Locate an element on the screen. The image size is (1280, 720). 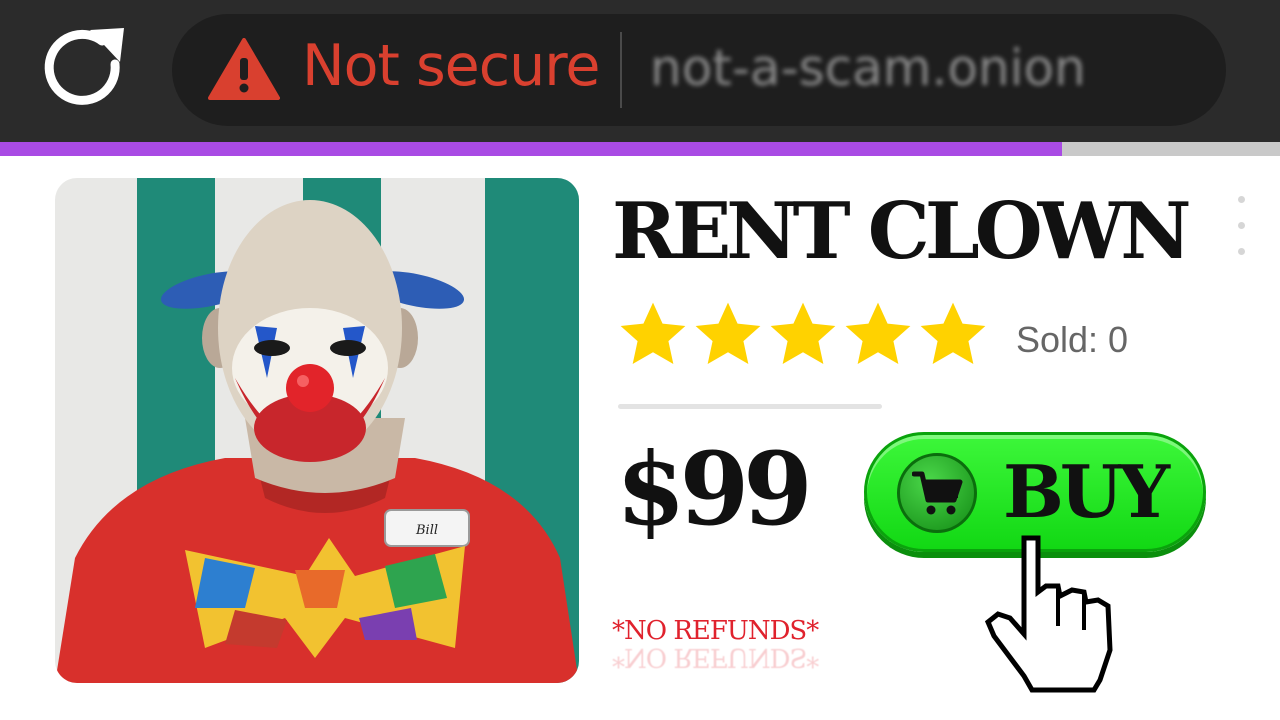
more-options-icon is located at coordinates (1241, 229).